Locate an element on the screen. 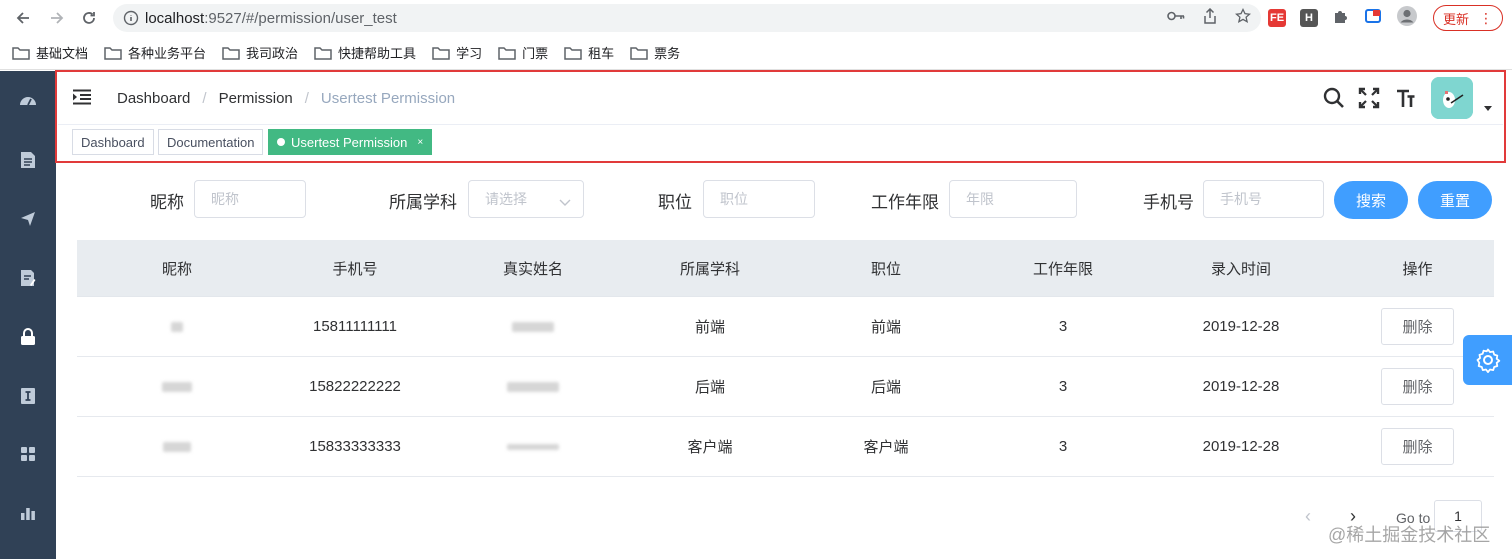 The height and width of the screenshot is (559, 1512). dashboard-icon is located at coordinates (28, 101).